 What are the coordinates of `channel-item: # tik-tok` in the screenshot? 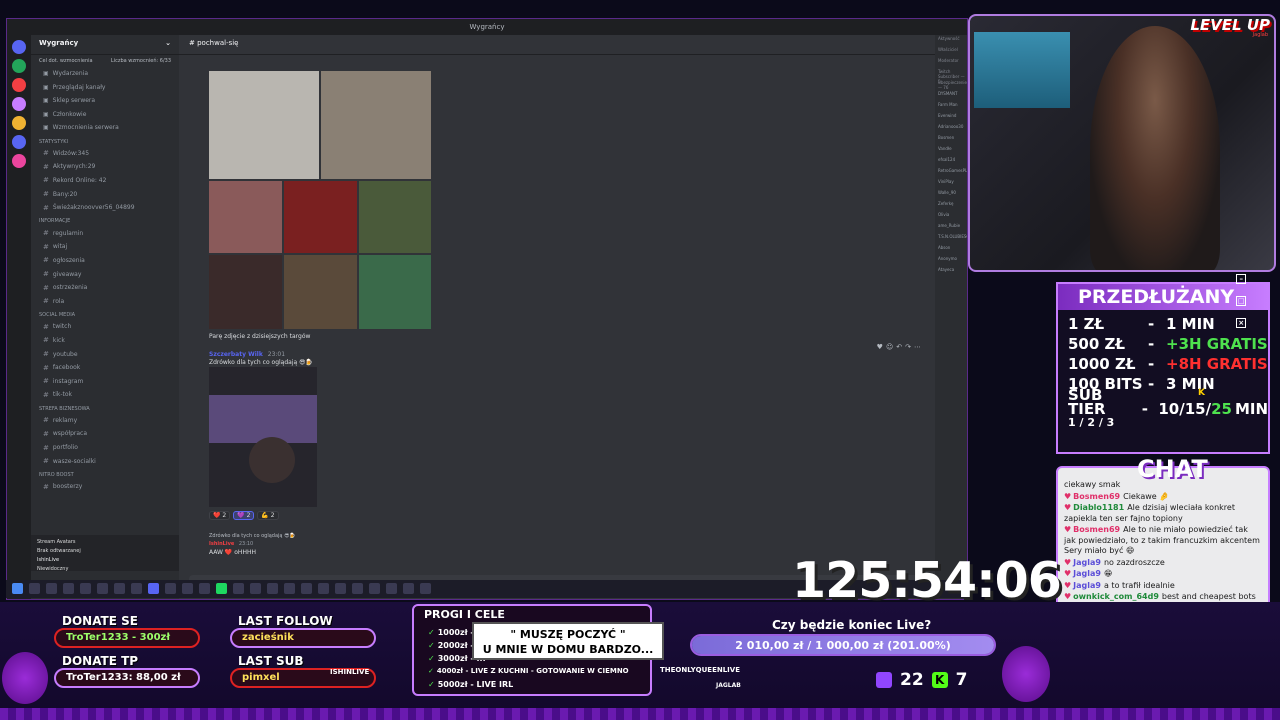 It's located at (105, 395).